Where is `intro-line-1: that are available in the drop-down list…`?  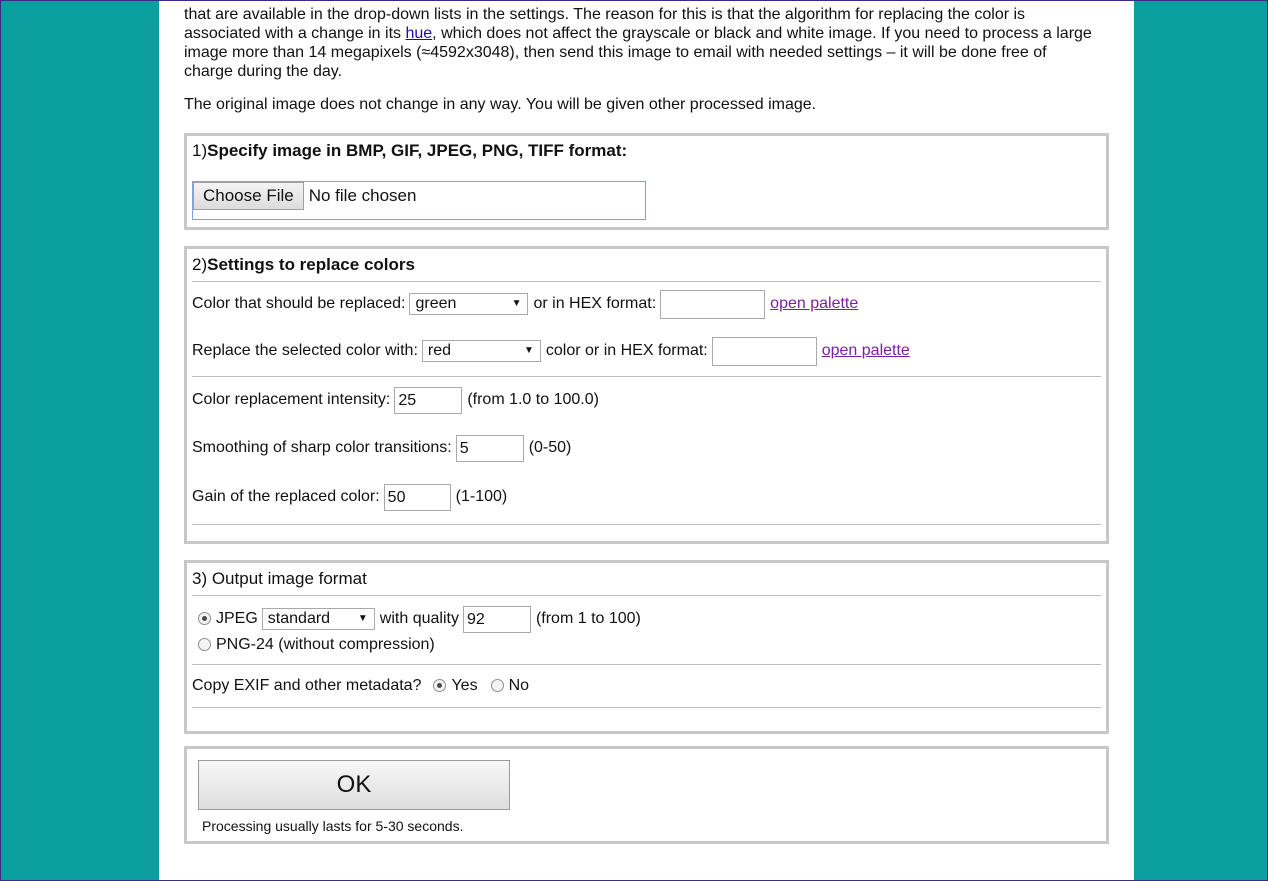 intro-line-1: that are available in the drop-down list… is located at coordinates (605, 14).